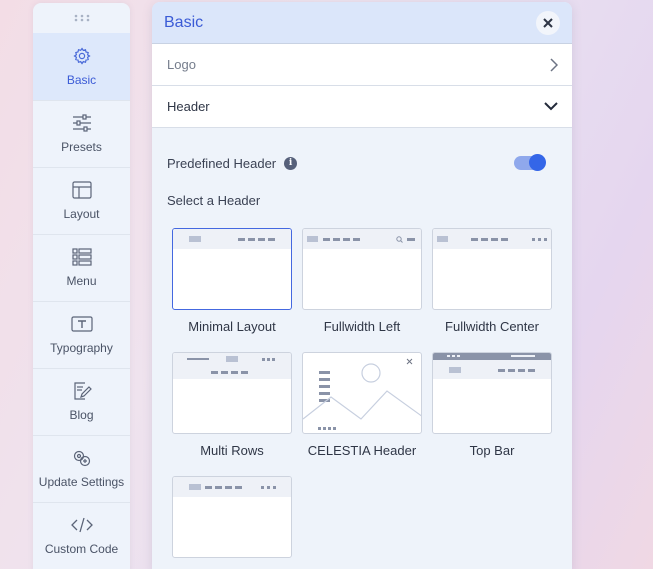  I want to click on header-option-label: Minimal Layout, so click(232, 326).